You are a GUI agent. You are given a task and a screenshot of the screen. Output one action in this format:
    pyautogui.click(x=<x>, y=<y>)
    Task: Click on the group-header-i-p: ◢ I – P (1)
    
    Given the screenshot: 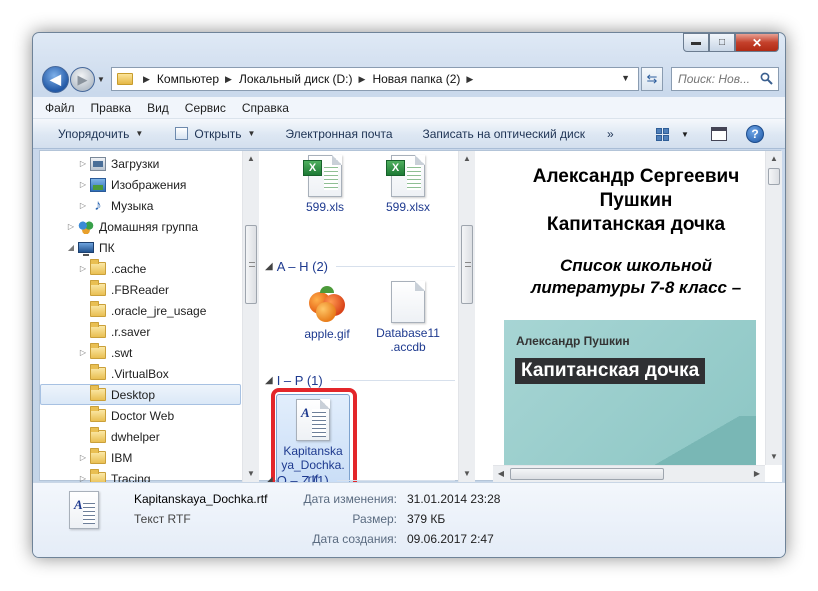 What is the action you would take?
    pyautogui.click(x=360, y=380)
    